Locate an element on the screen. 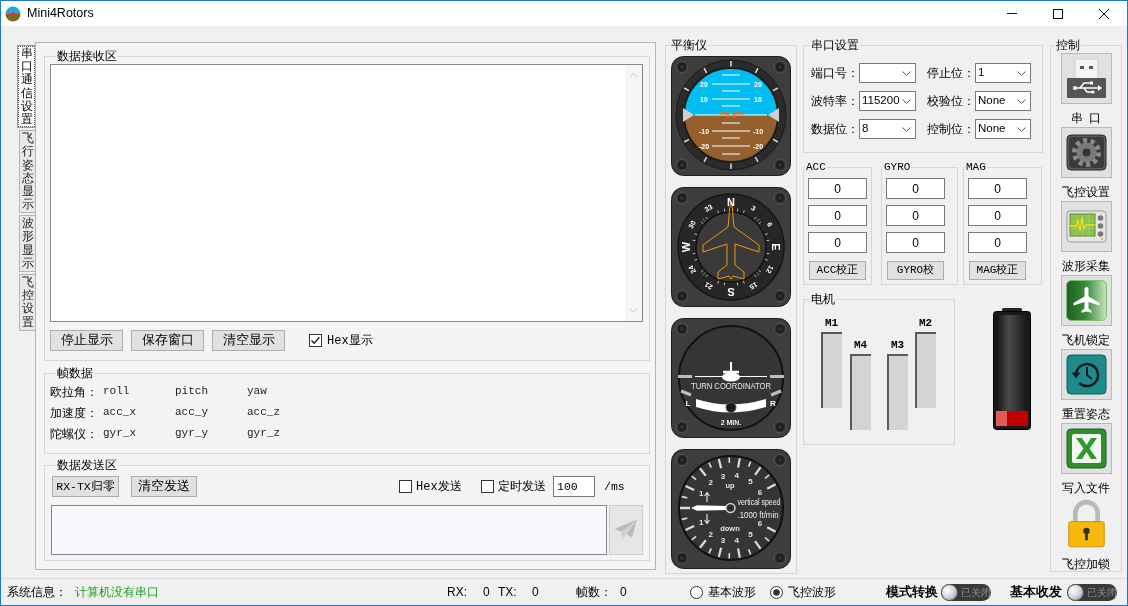 This screenshot has width=1128, height=606. group-title: ACC is located at coordinates (816, 167).